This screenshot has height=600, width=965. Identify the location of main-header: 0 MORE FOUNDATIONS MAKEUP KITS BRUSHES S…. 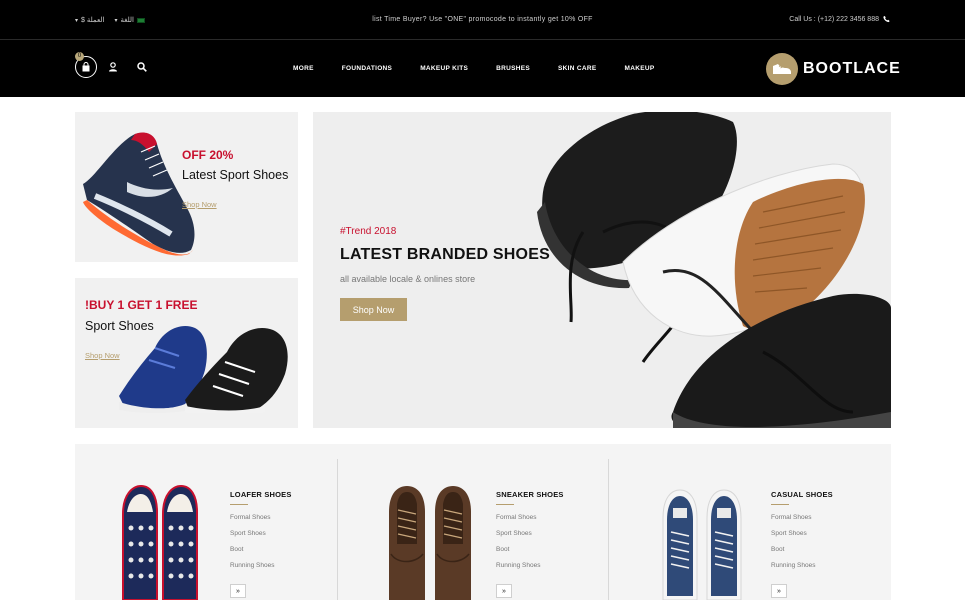
(482, 68).